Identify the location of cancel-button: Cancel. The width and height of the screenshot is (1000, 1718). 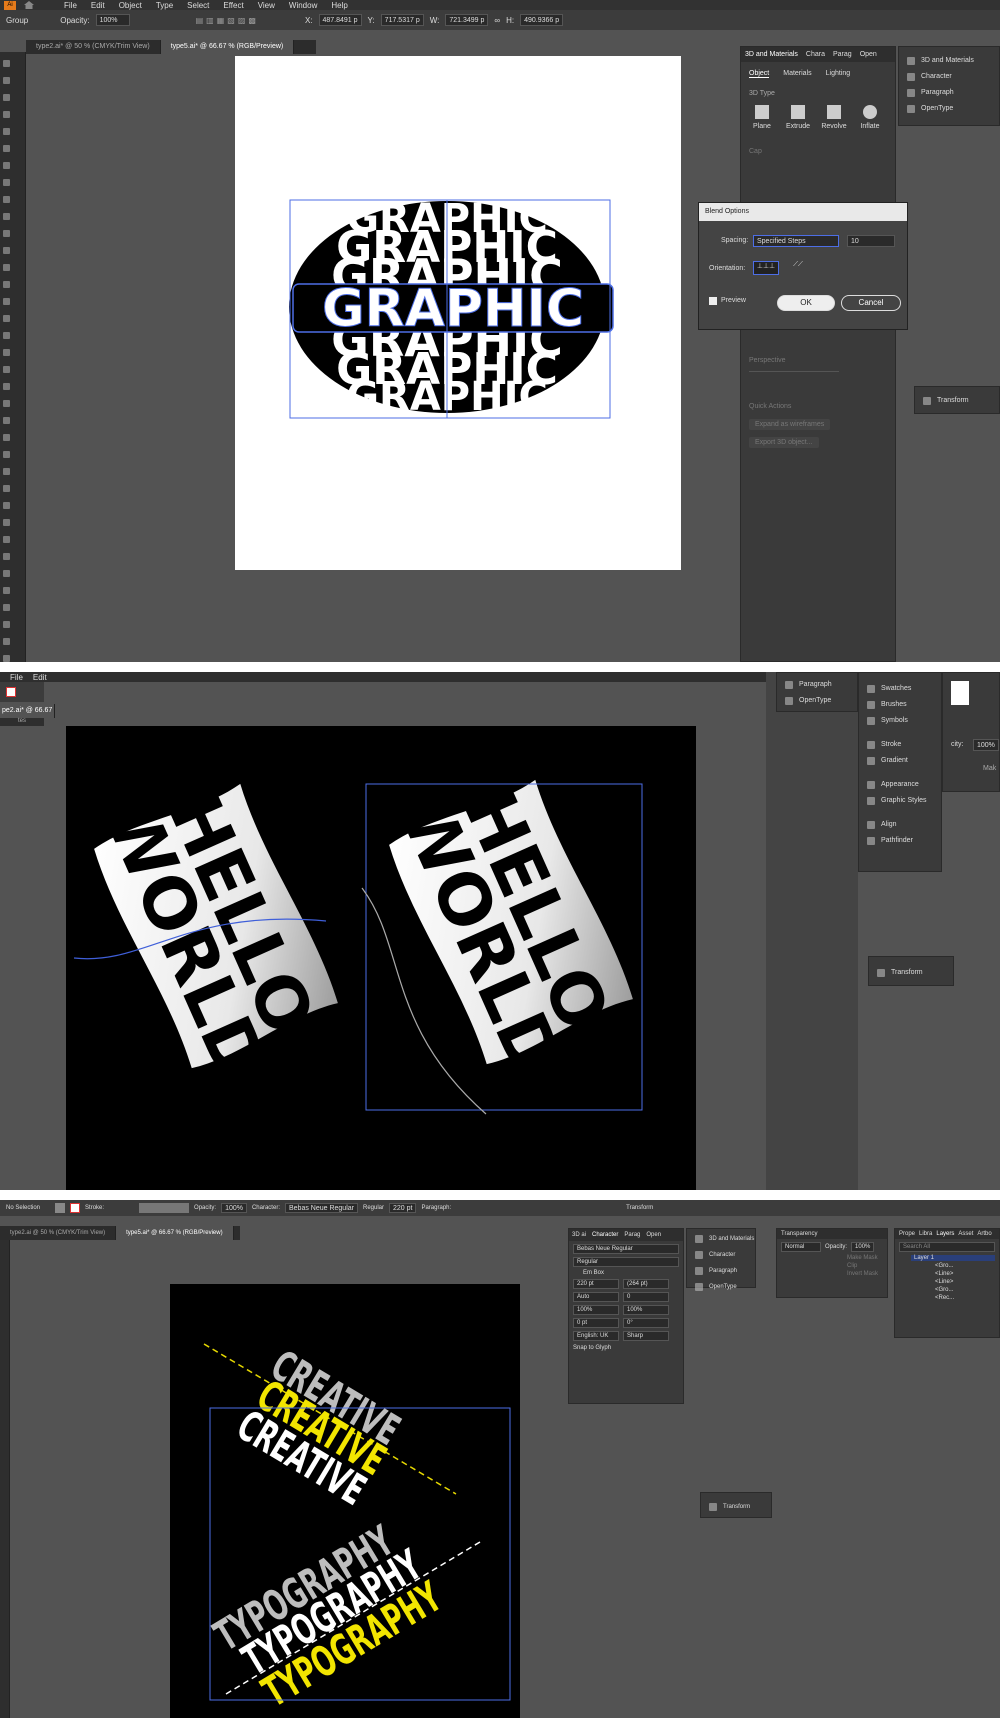
(871, 303).